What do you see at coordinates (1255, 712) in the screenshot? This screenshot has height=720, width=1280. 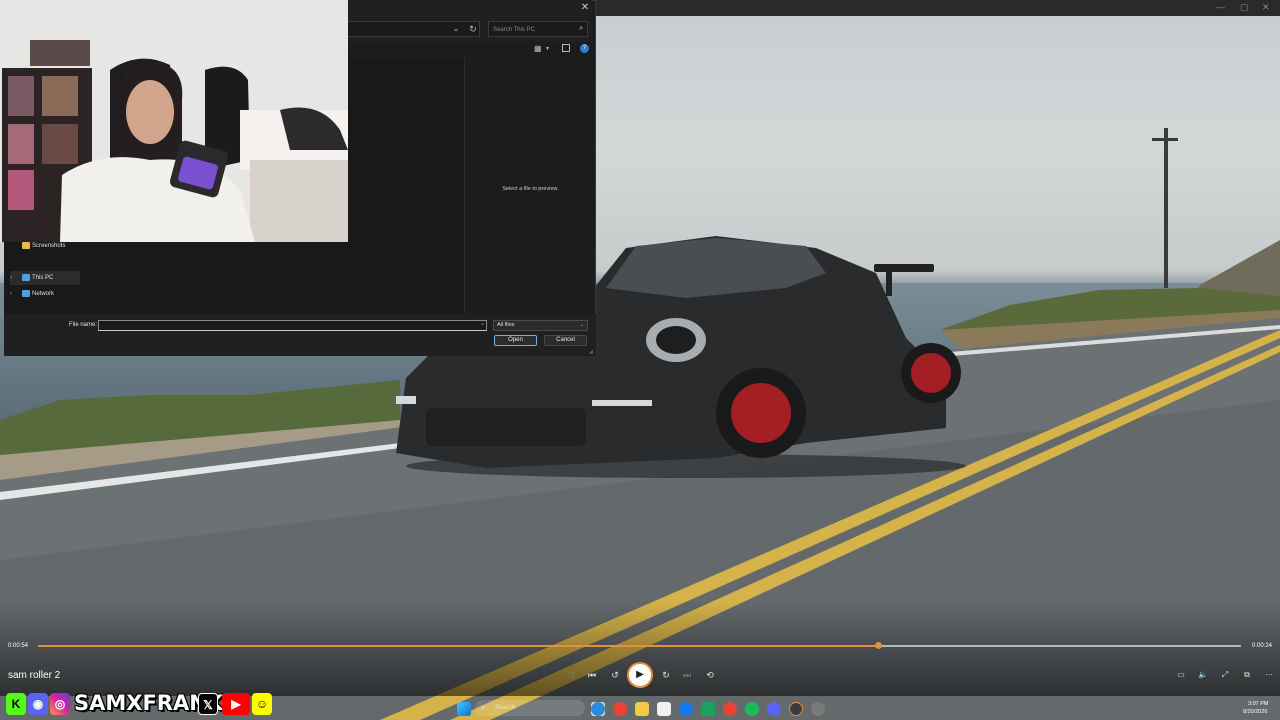 I see `clock-date: 8/20/2026` at bounding box center [1255, 712].